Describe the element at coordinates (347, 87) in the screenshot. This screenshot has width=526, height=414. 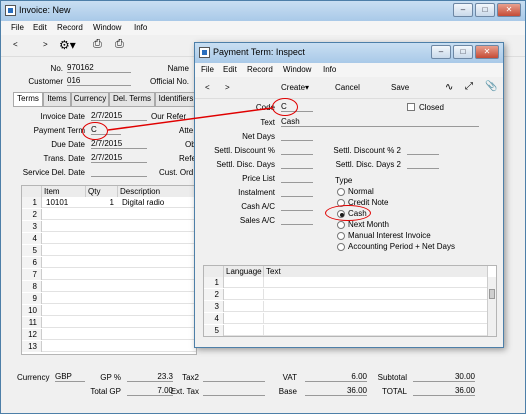
I see `cancel-button: Cancel` at that location.